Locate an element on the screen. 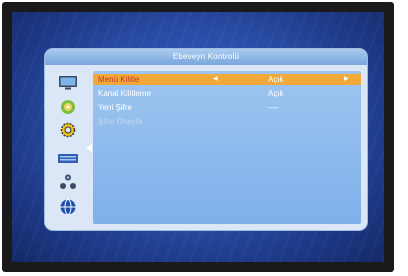 The height and width of the screenshot is (276, 408). new-password-value: ---- is located at coordinates (273, 107).